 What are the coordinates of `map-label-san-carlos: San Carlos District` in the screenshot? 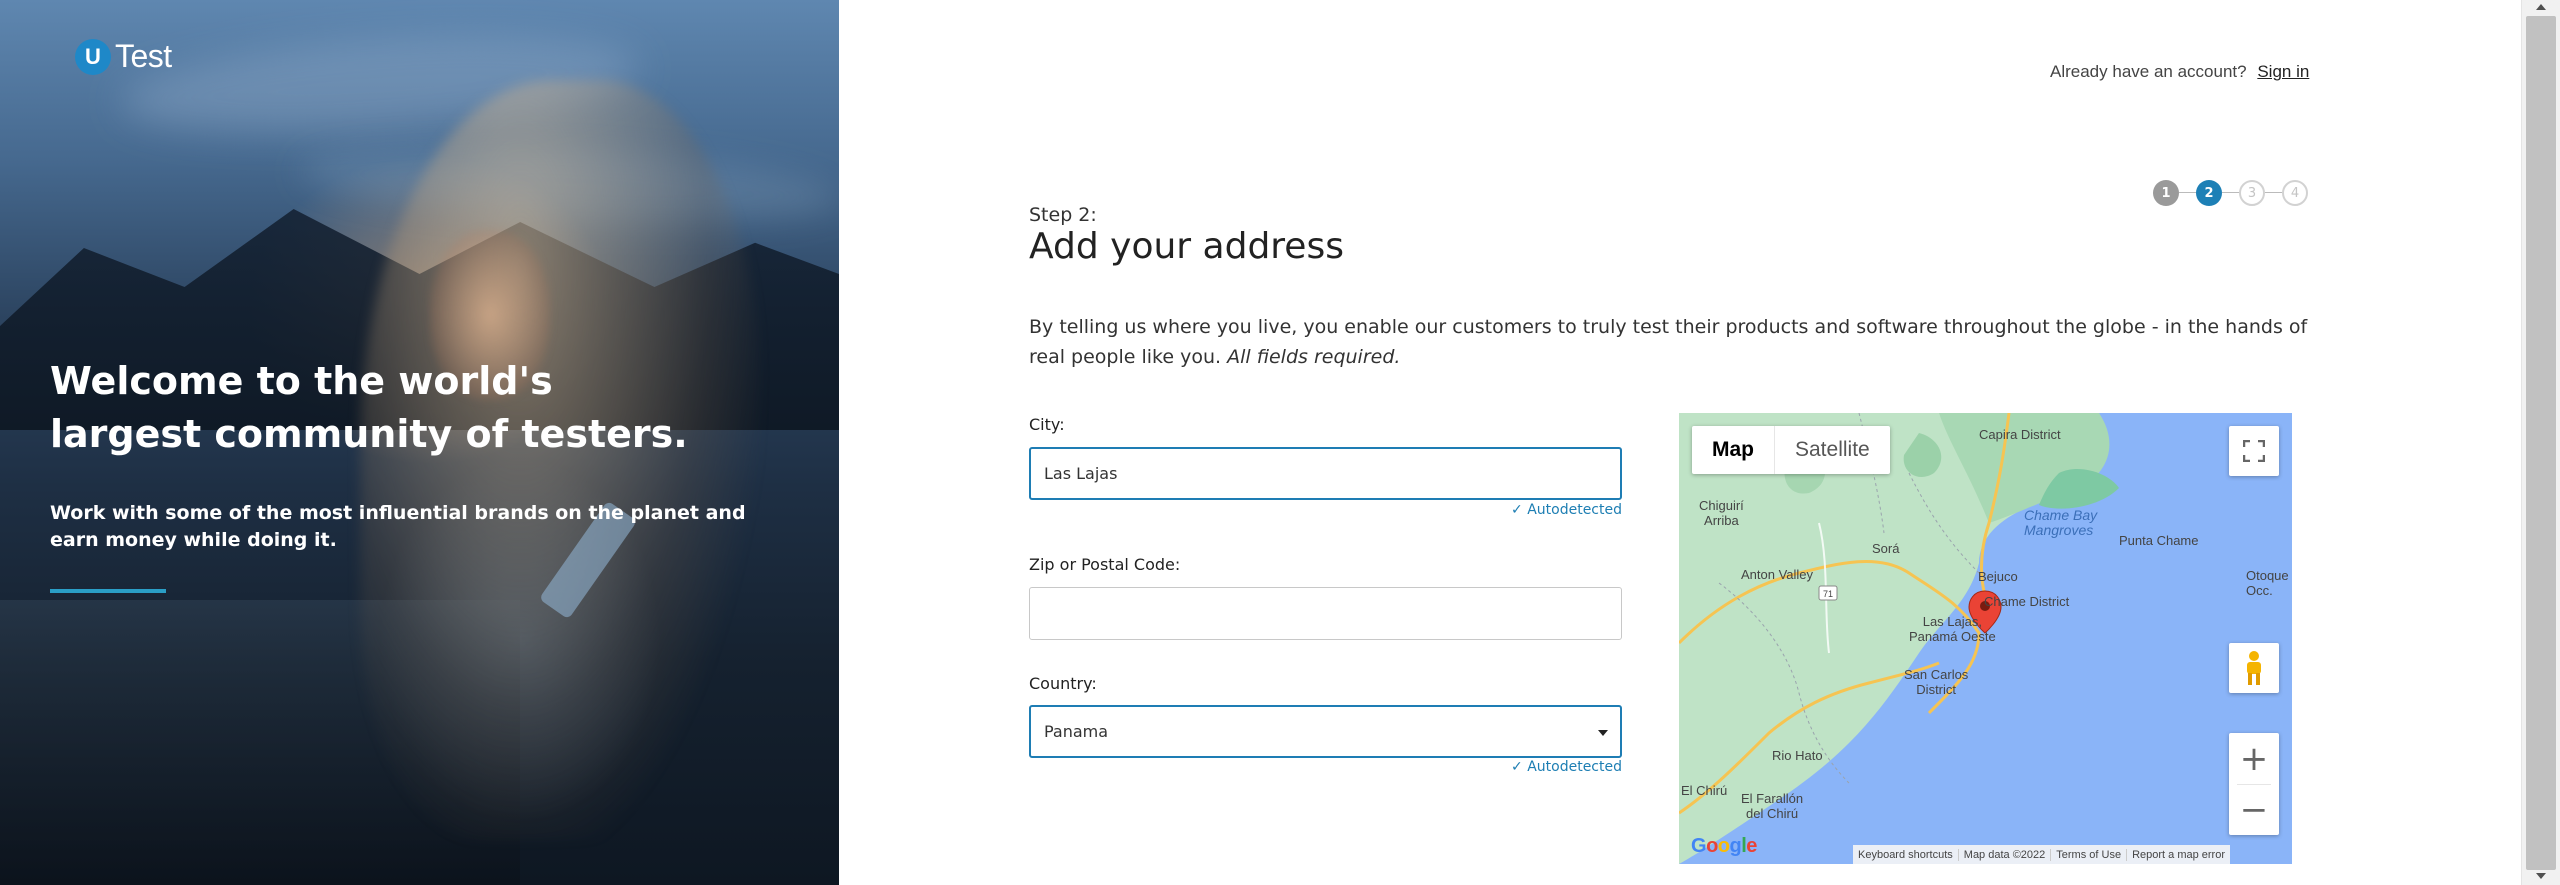 It's located at (1936, 682).